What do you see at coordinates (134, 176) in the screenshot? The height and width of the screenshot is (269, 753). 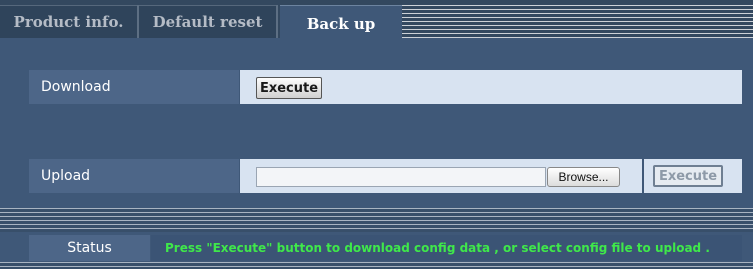 I see `upload-label: Upload` at bounding box center [134, 176].